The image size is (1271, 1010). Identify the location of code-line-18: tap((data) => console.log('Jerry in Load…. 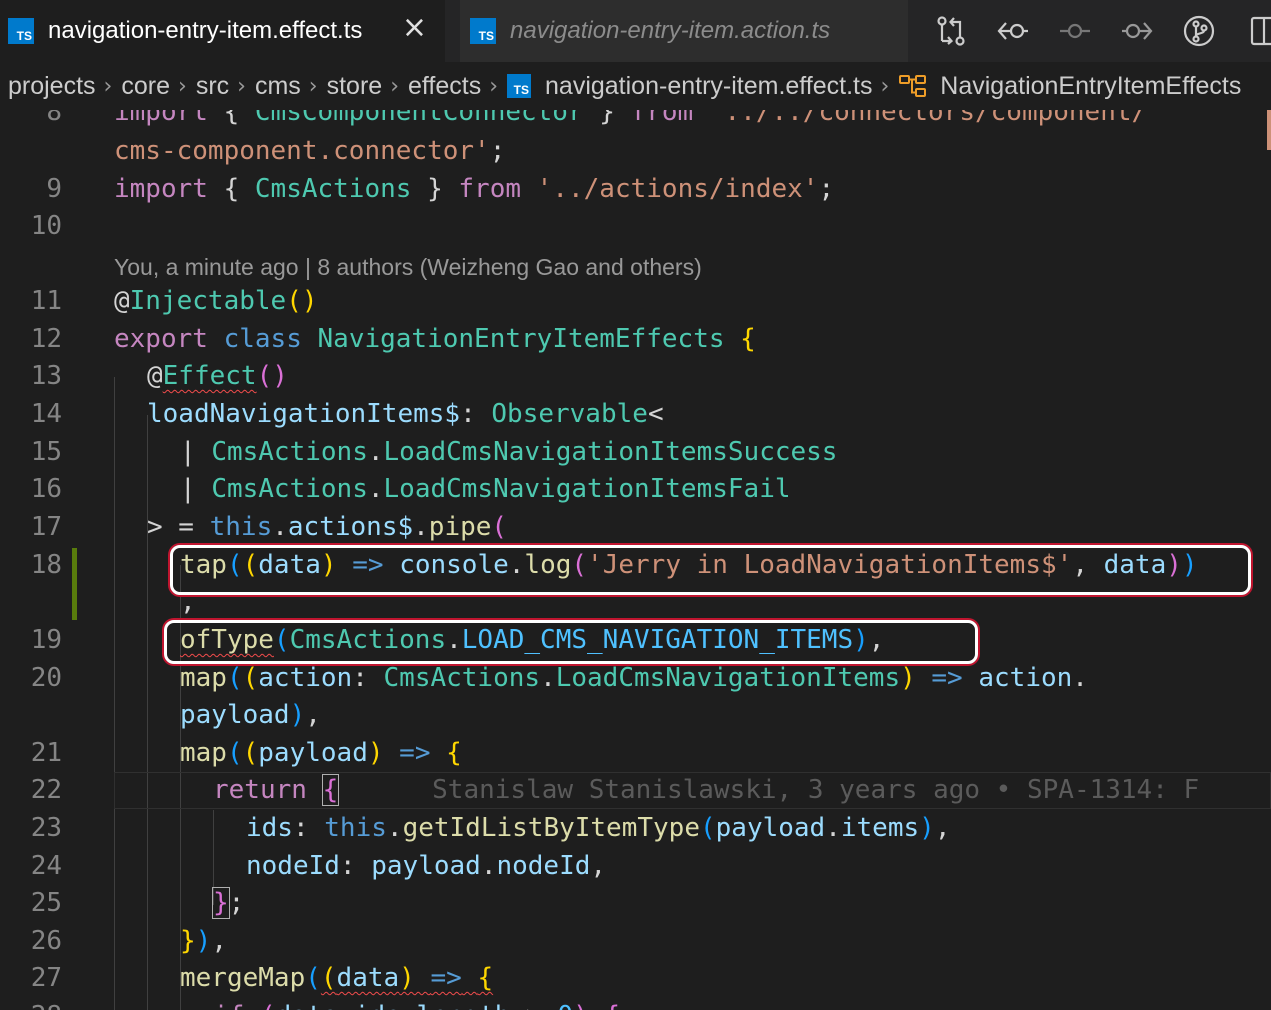
(689, 565).